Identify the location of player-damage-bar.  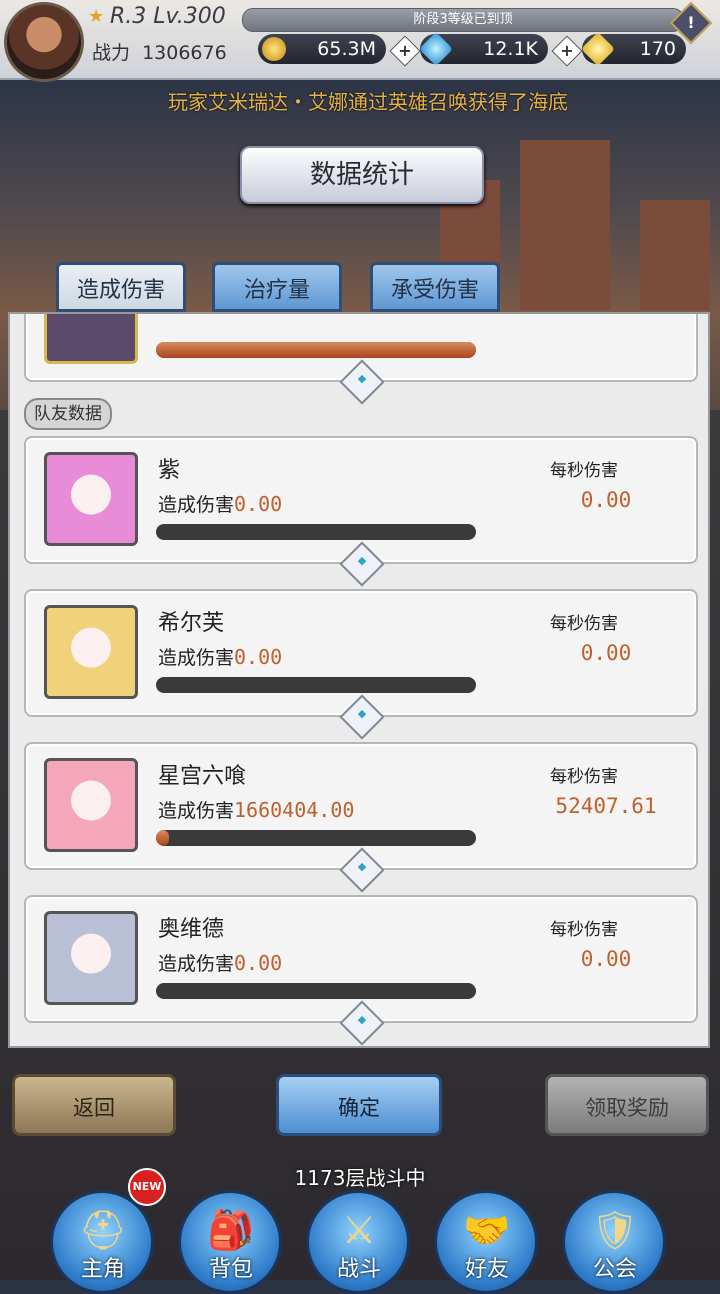
(316, 350).